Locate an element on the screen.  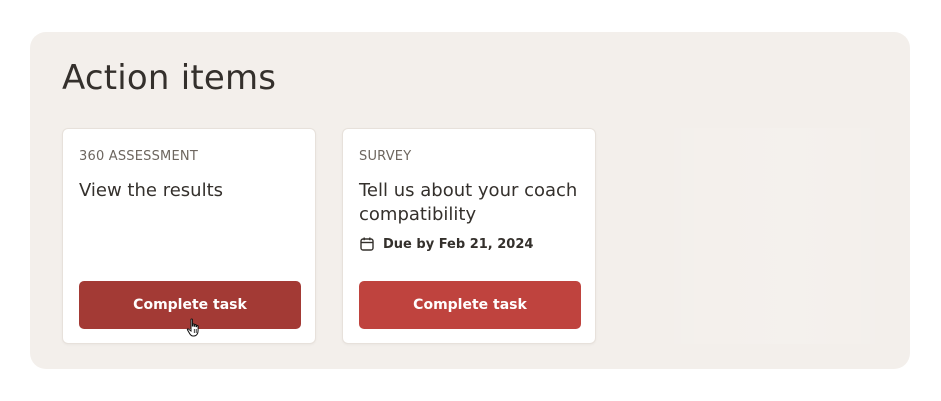
due-date: Due by Feb 21, 2024 is located at coordinates (446, 244).